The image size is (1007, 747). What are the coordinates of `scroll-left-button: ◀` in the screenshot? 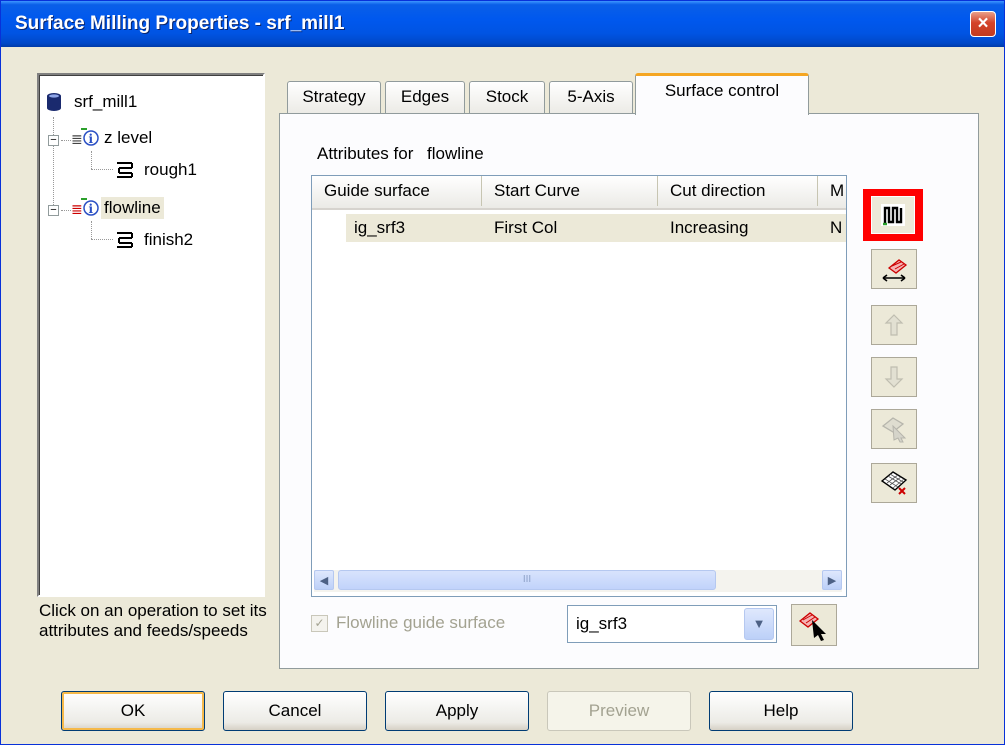 It's located at (324, 580).